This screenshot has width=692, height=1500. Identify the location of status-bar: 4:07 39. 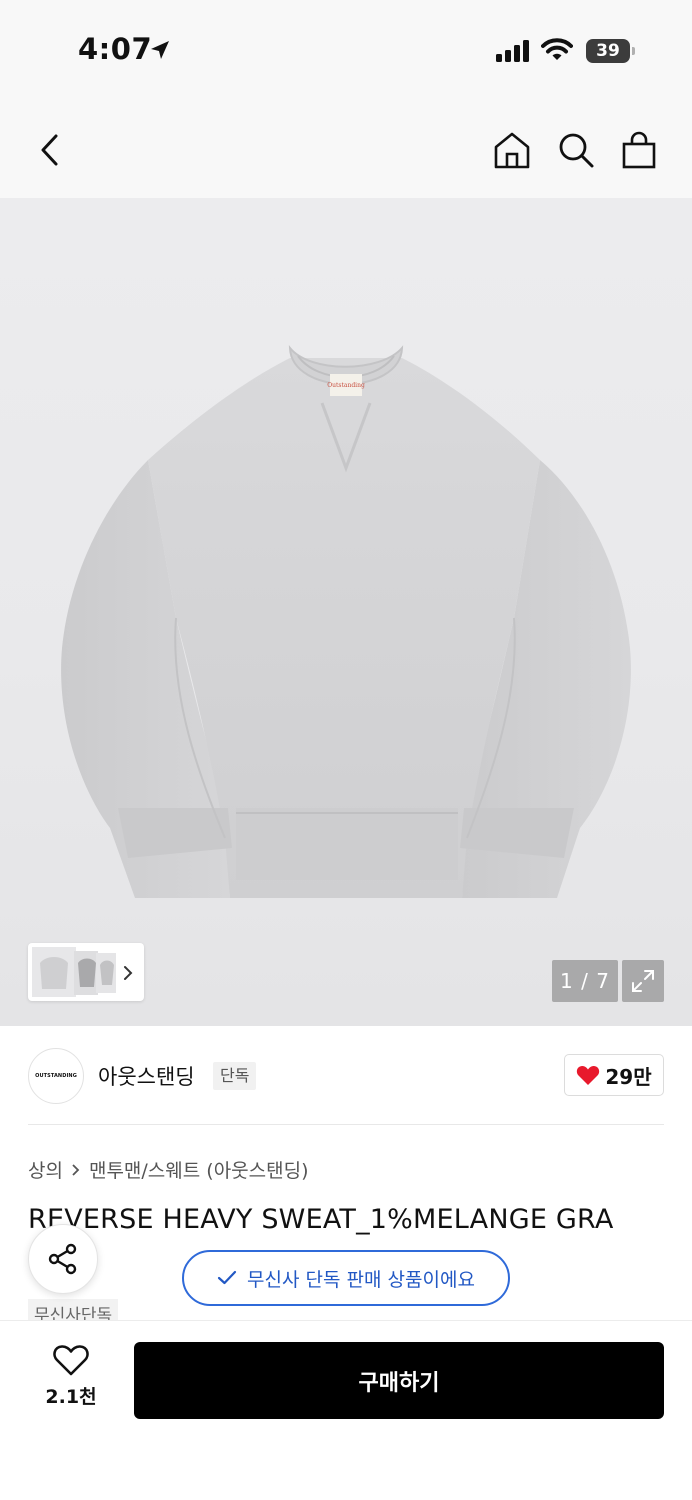
(346, 50).